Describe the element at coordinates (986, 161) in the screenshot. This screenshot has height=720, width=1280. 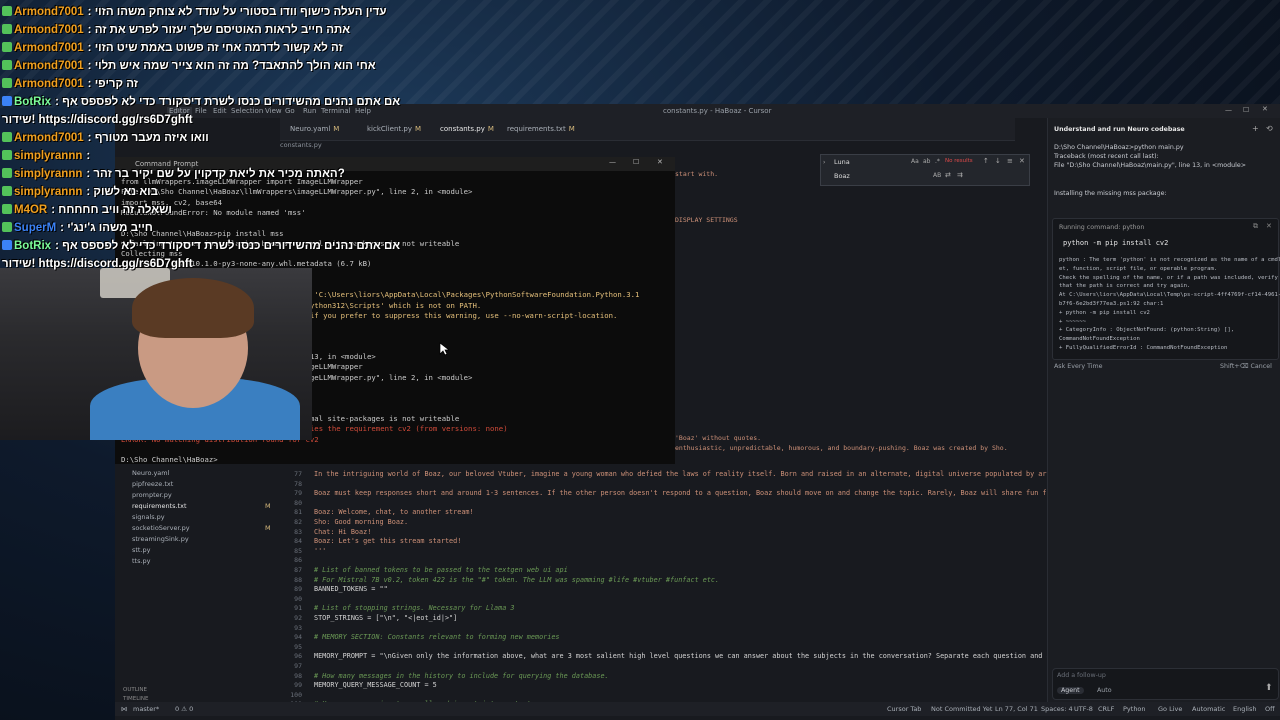
I see `arrow-up-icon: ↑` at that location.